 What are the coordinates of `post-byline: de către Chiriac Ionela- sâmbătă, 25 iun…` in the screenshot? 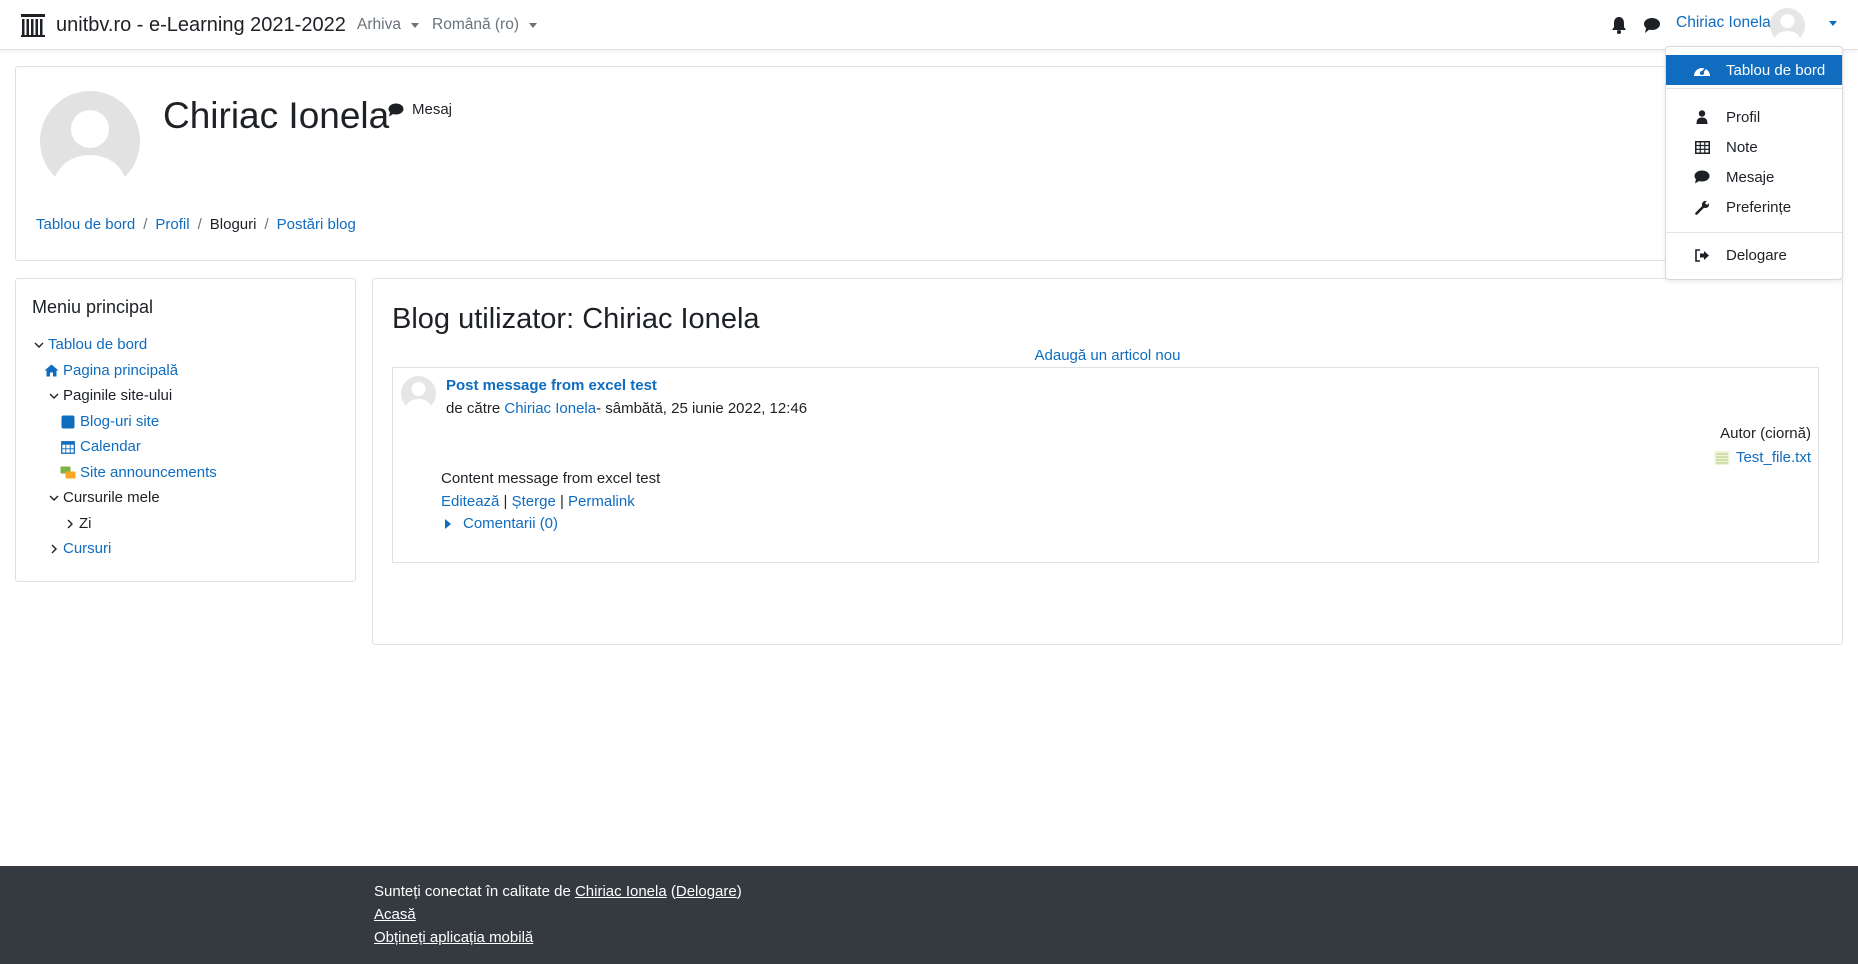 It's located at (626, 408).